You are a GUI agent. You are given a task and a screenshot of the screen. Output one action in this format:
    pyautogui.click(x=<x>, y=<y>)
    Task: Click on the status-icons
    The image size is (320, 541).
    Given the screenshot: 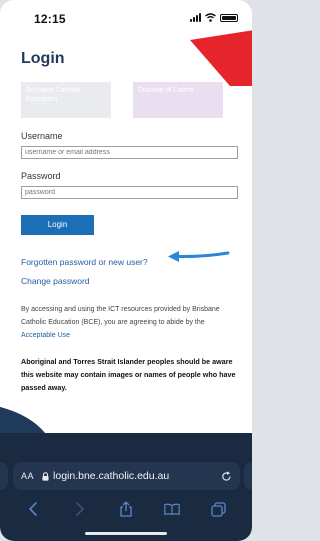 What is the action you would take?
    pyautogui.click(x=214, y=17)
    